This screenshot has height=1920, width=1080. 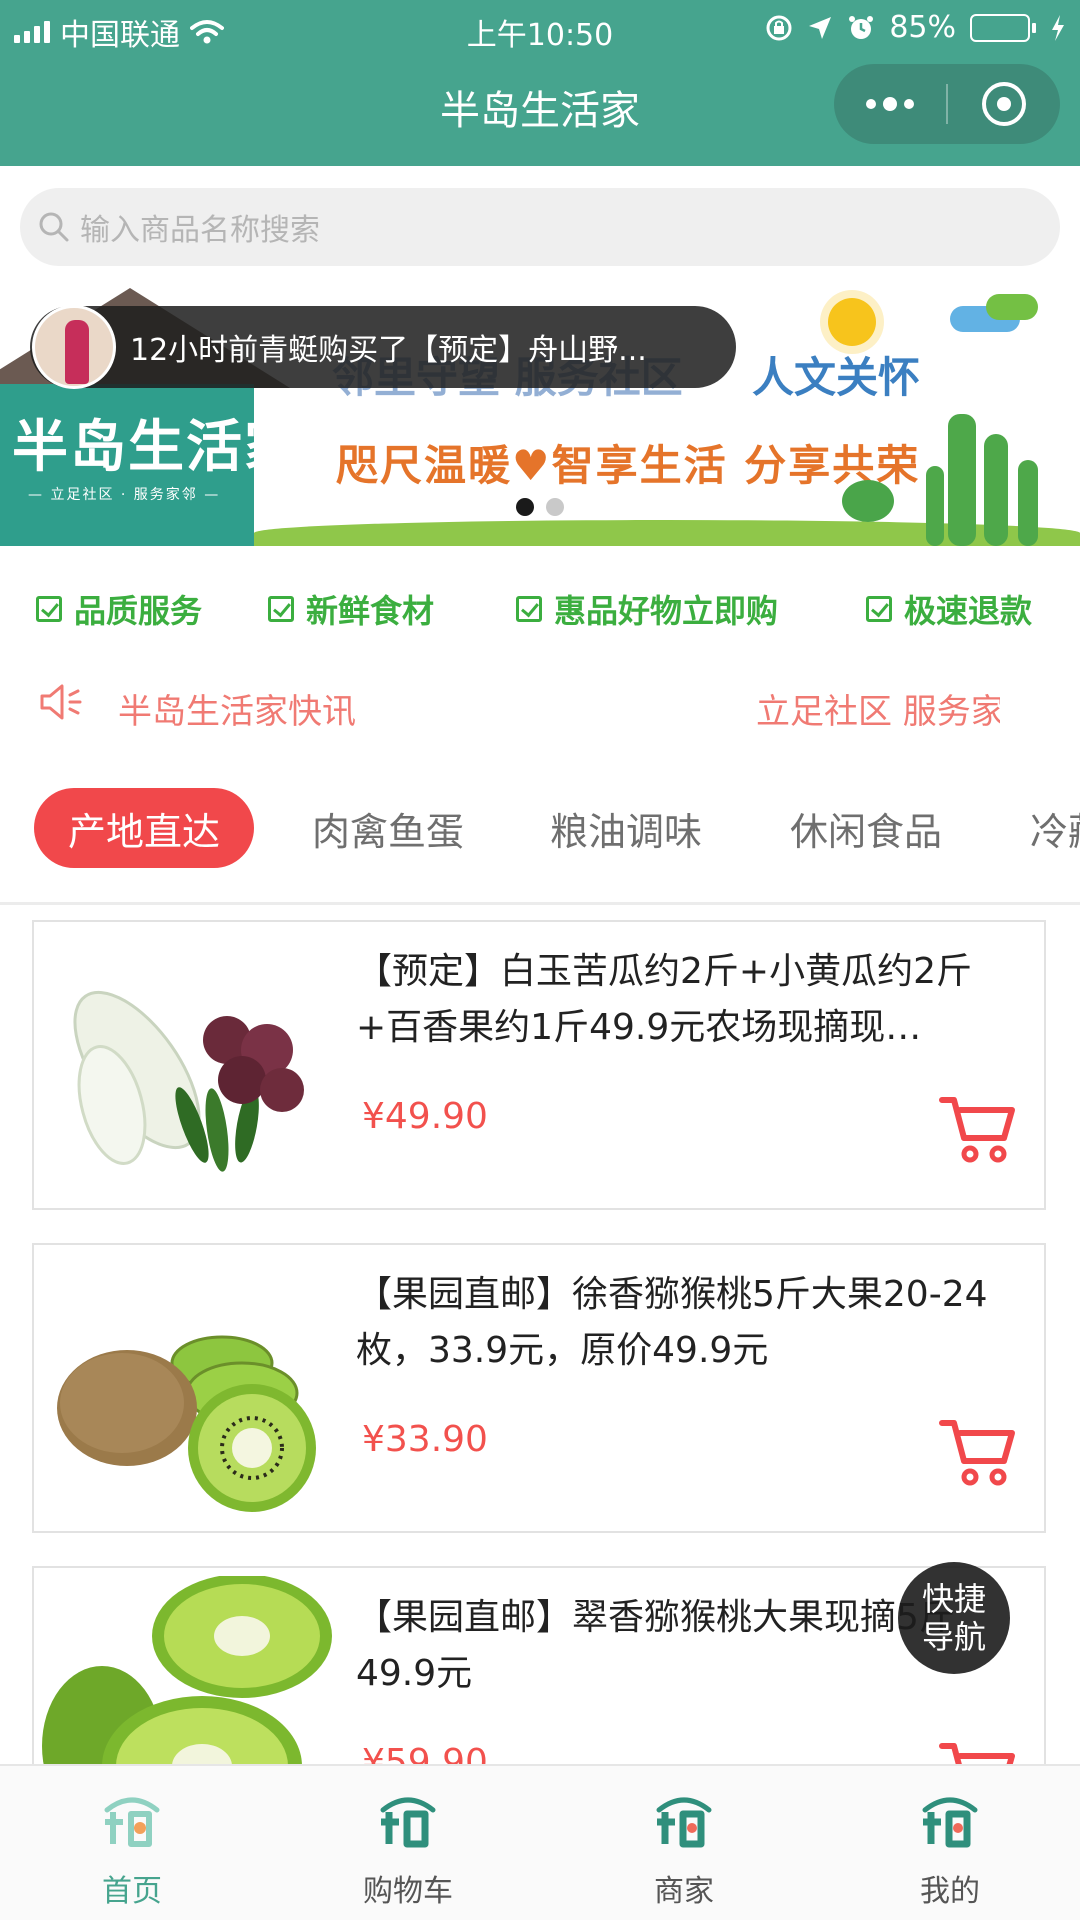 I want to click on mini-program-capsule, so click(x=947, y=104).